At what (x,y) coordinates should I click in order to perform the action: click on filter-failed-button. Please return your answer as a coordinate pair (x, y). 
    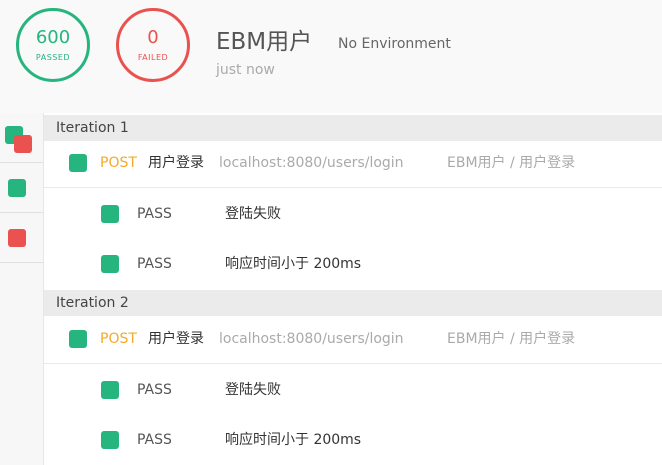
    Looking at the image, I should click on (21, 238).